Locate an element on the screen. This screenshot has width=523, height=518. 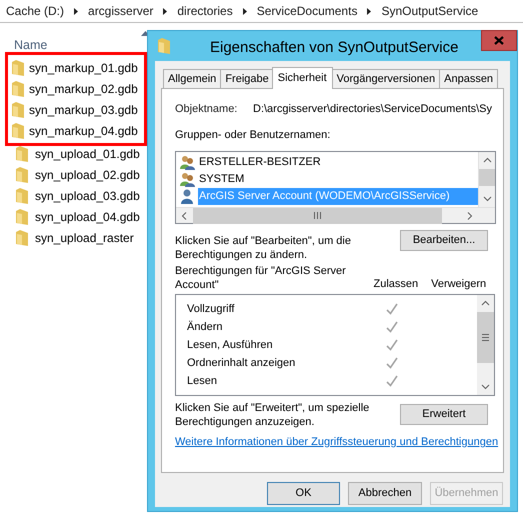
breadcrumb-item: directories is located at coordinates (205, 11).